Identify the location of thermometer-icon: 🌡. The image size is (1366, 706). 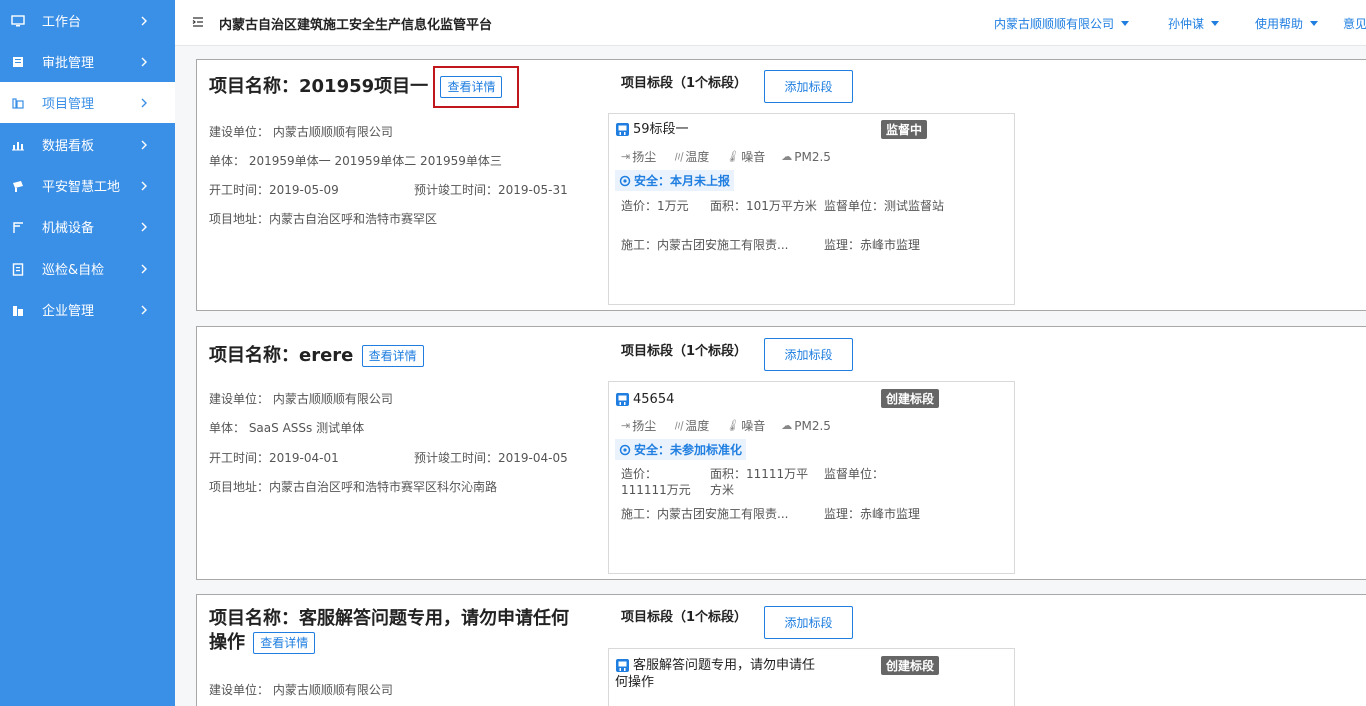
(732, 425).